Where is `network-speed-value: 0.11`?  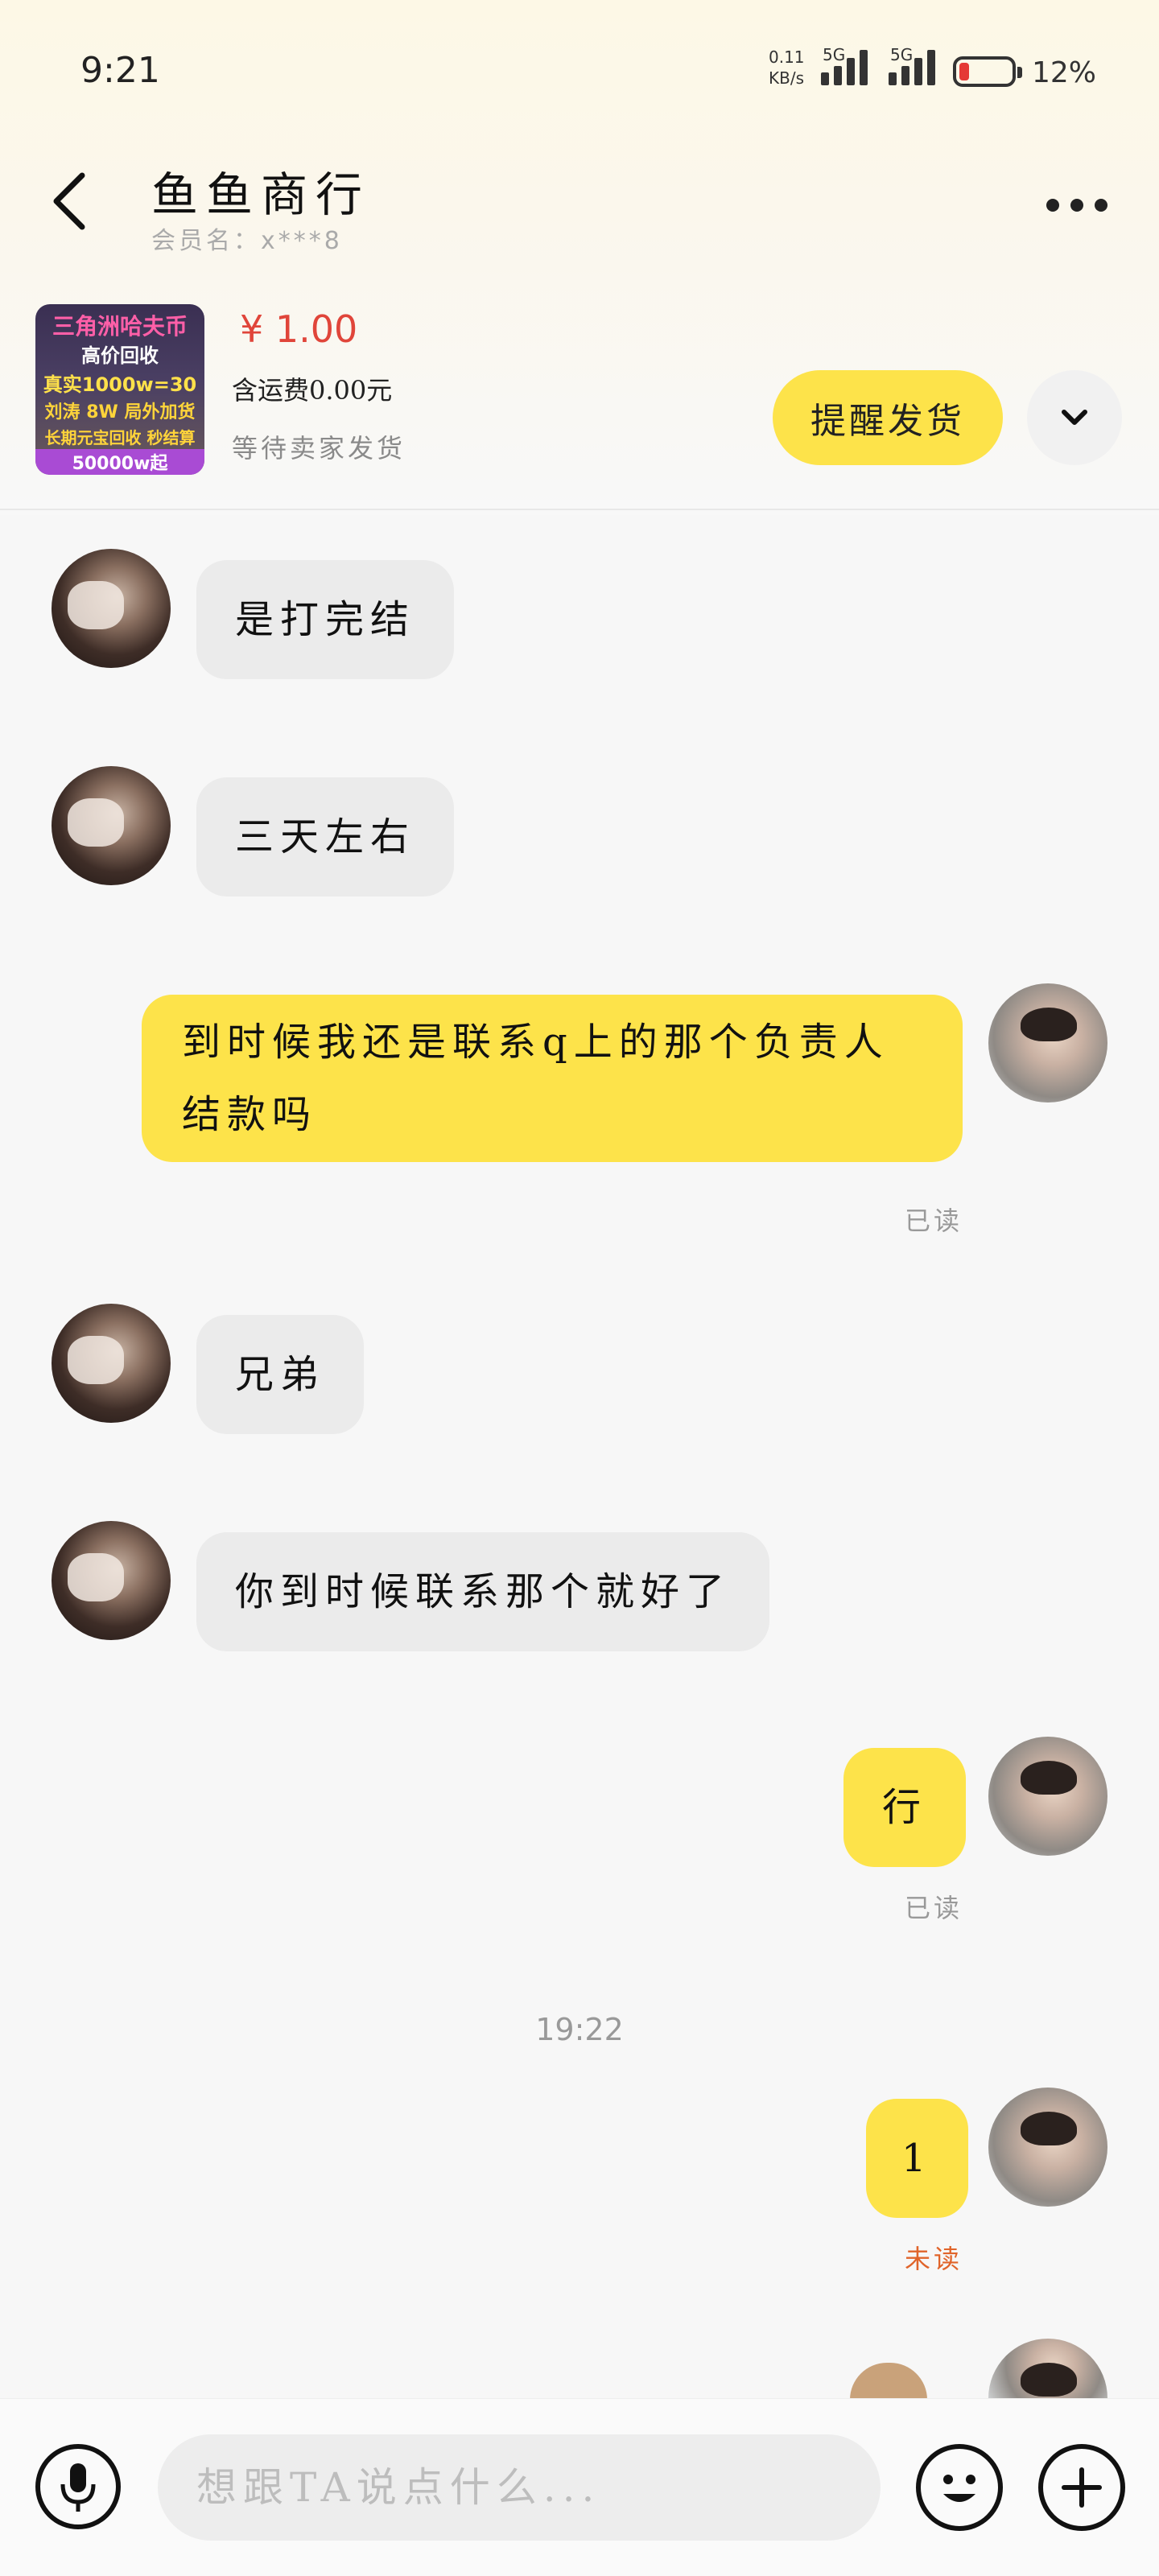 network-speed-value: 0.11 is located at coordinates (787, 57).